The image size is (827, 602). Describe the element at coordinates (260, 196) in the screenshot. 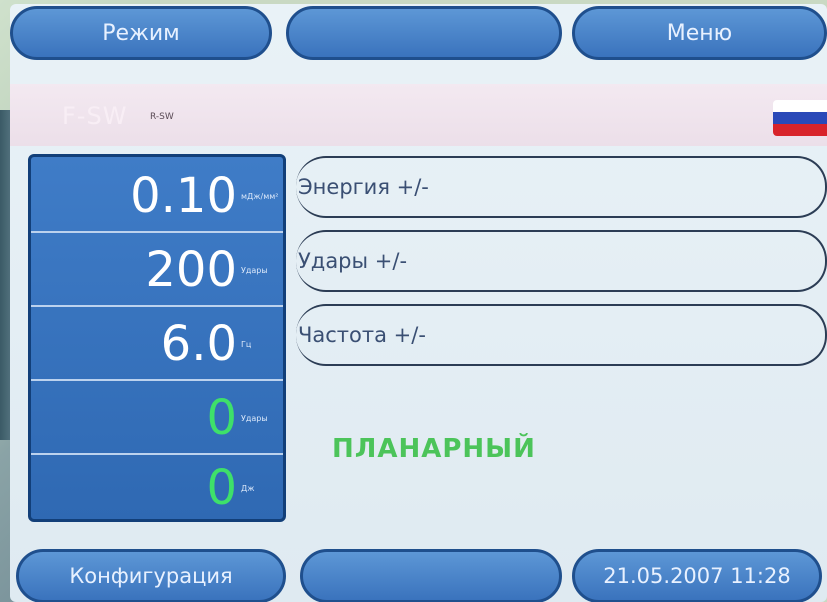

I see `energy-unit: мДж/мм²` at that location.